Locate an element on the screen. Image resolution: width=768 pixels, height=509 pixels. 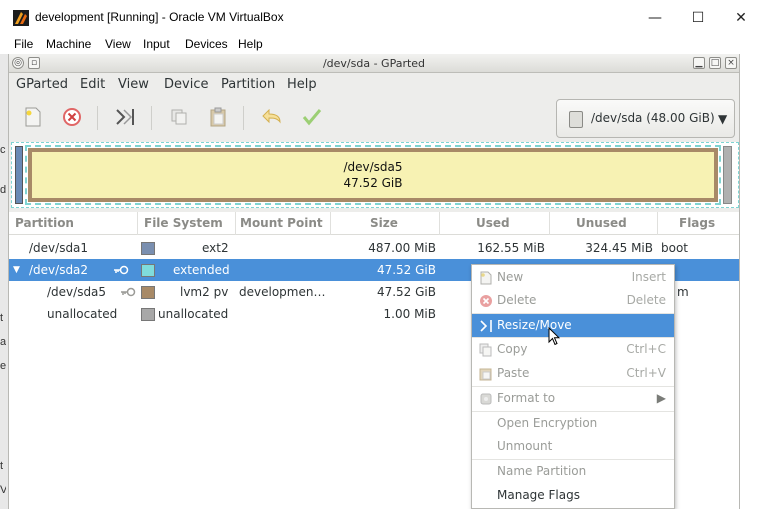
partition-cell: unallocated is located at coordinates (82, 314).